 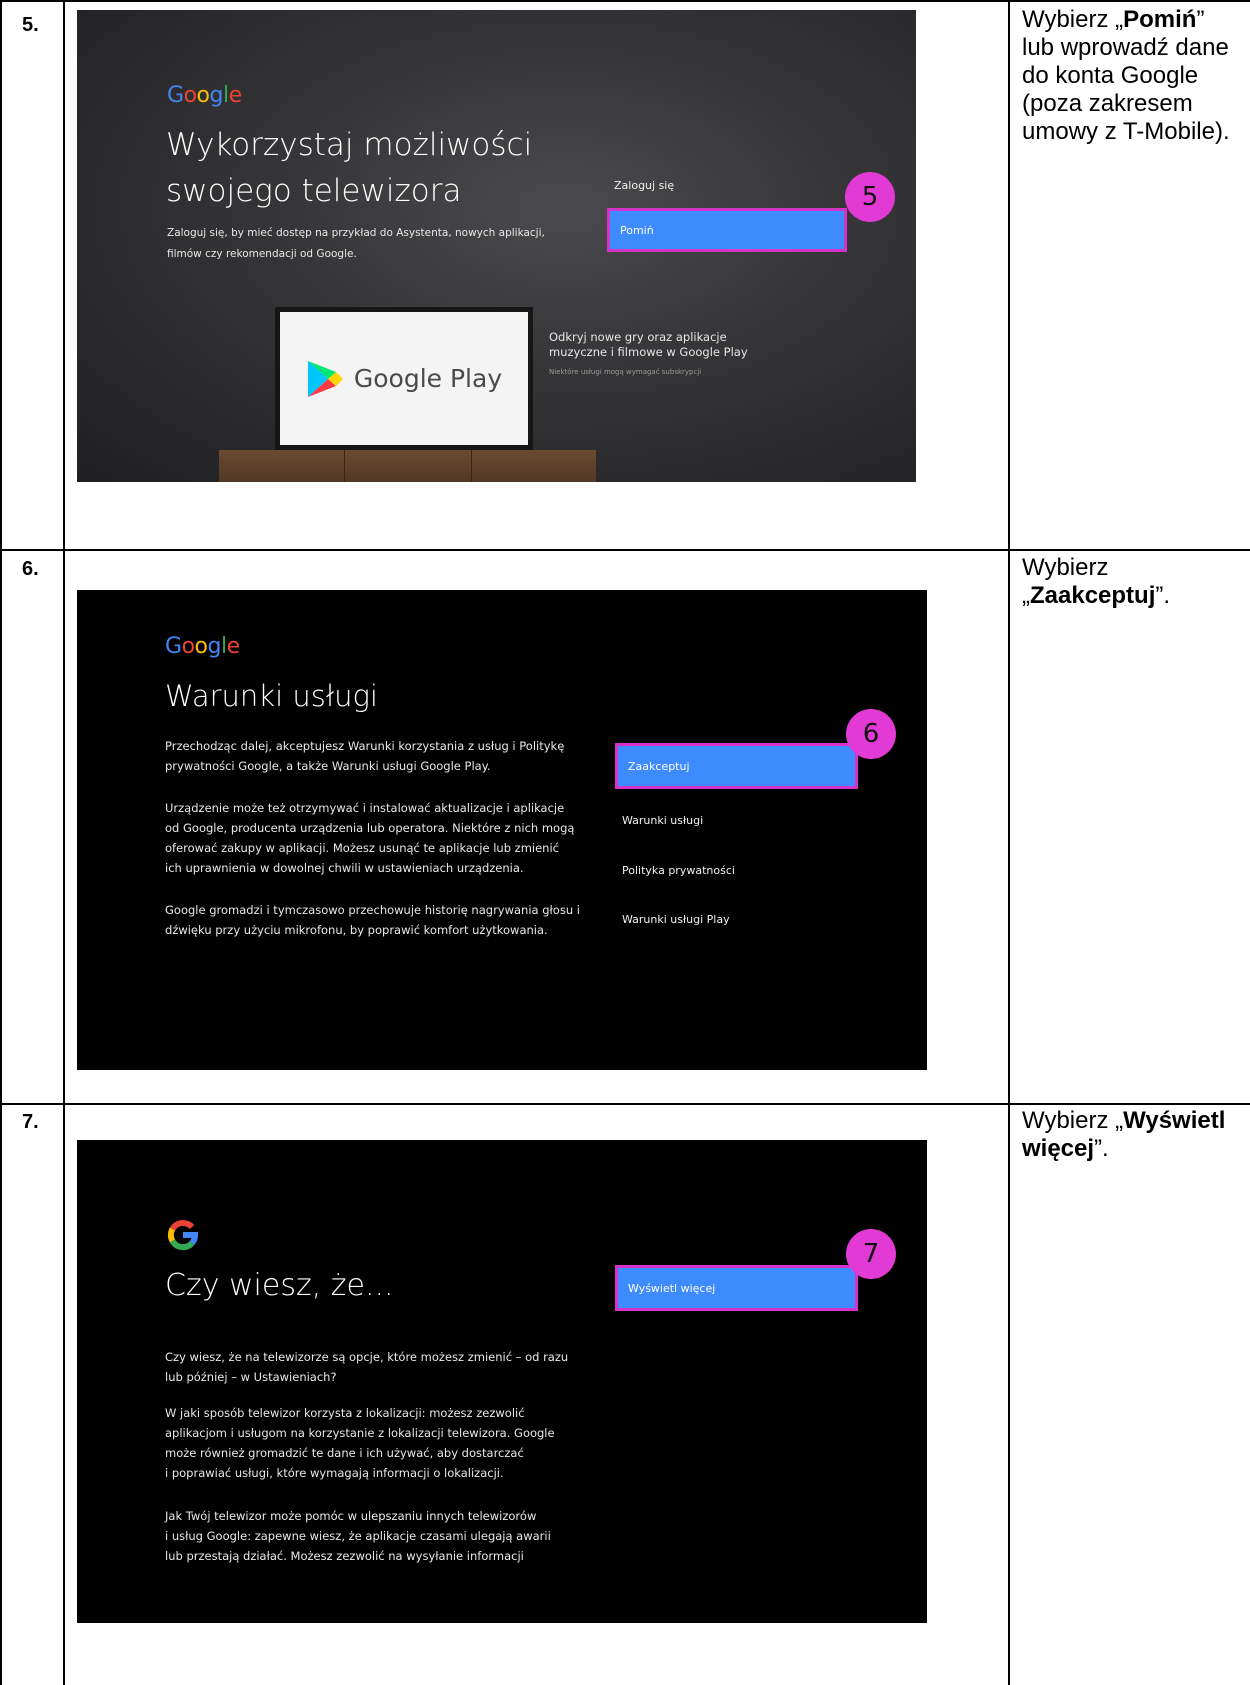 What do you see at coordinates (736, 766) in the screenshot?
I see `accept-button: Zaakceptuj` at bounding box center [736, 766].